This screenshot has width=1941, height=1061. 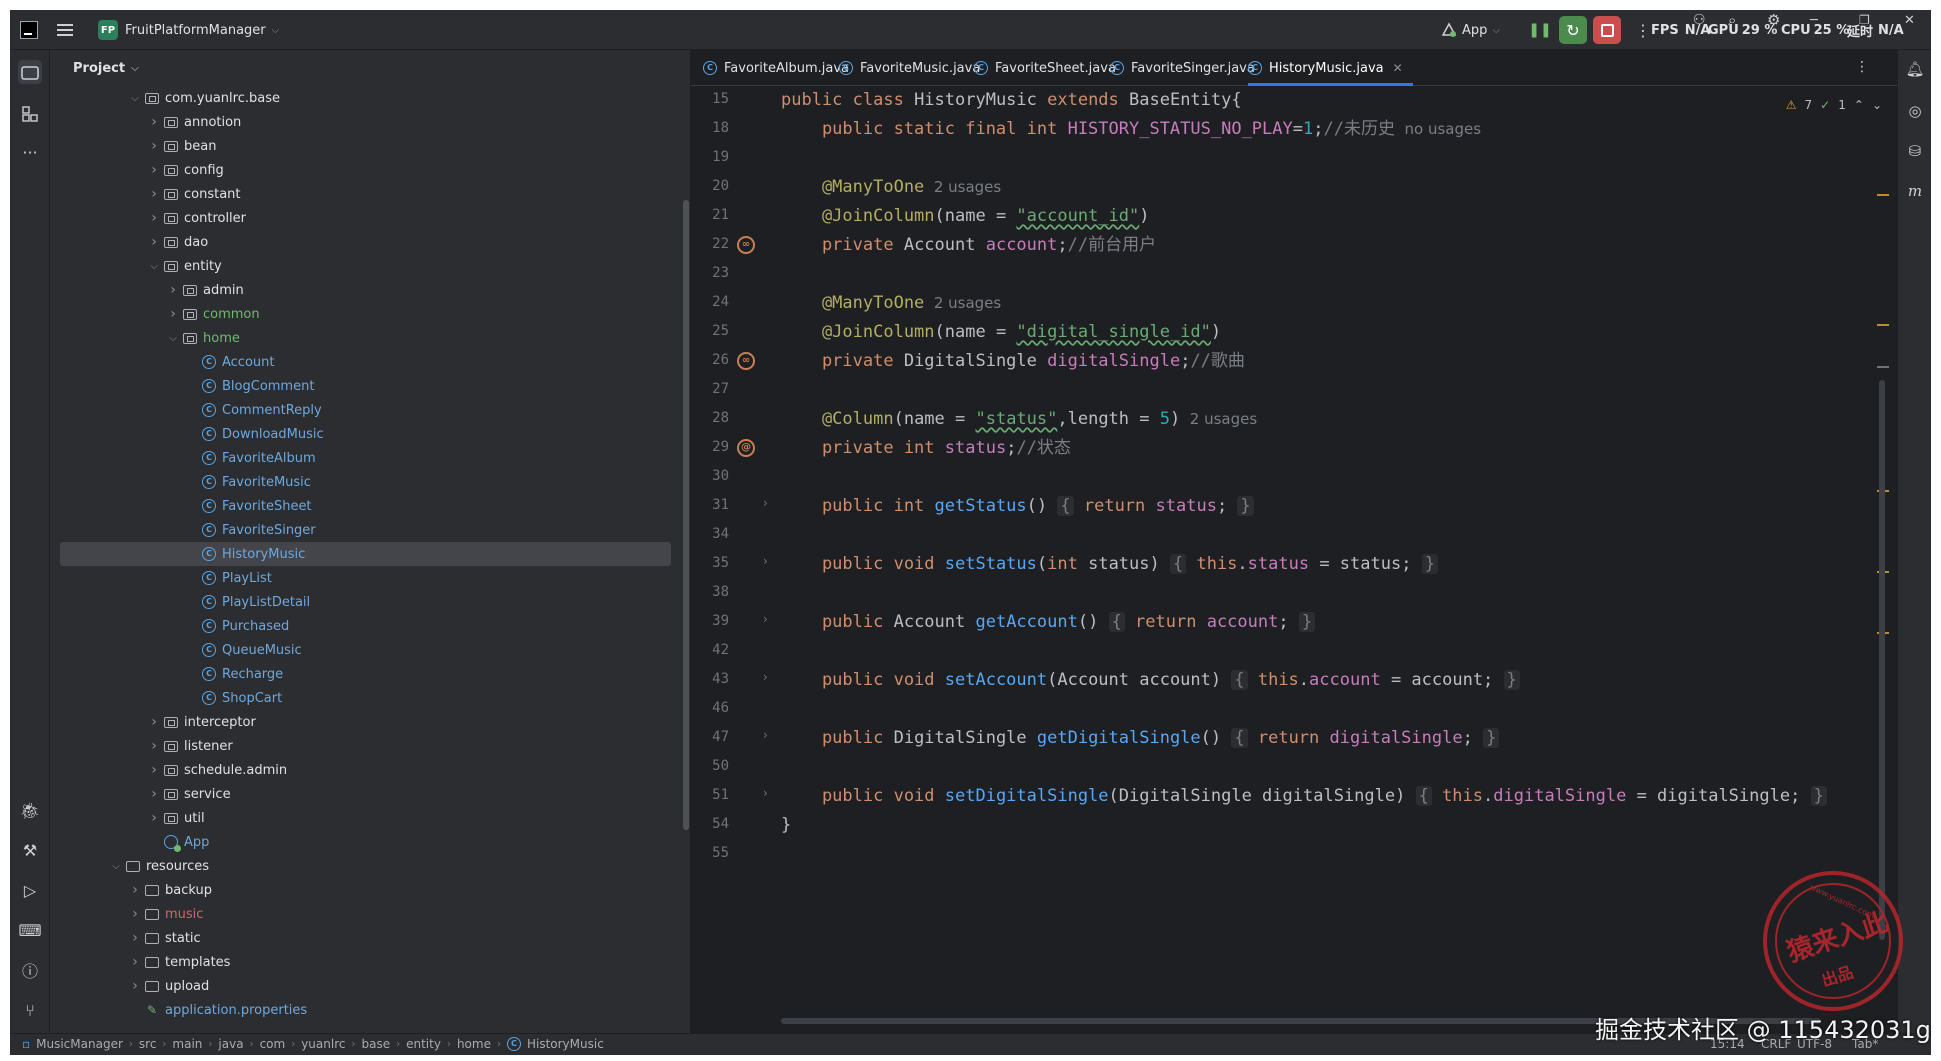 What do you see at coordinates (365, 410) in the screenshot?
I see `tree-item: C CommentReply` at bounding box center [365, 410].